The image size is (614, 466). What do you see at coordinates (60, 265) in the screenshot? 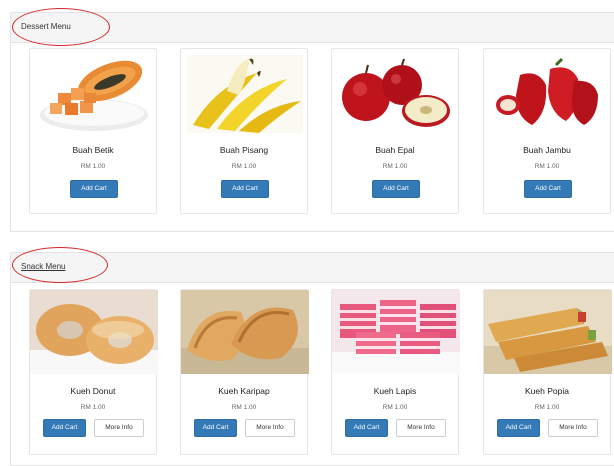
I see `annotation-circle-snack` at bounding box center [60, 265].